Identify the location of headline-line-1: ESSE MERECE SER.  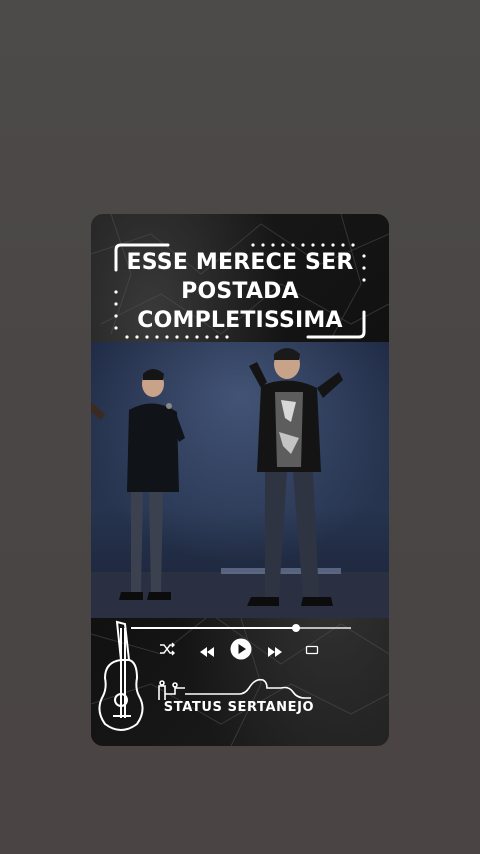
(240, 262).